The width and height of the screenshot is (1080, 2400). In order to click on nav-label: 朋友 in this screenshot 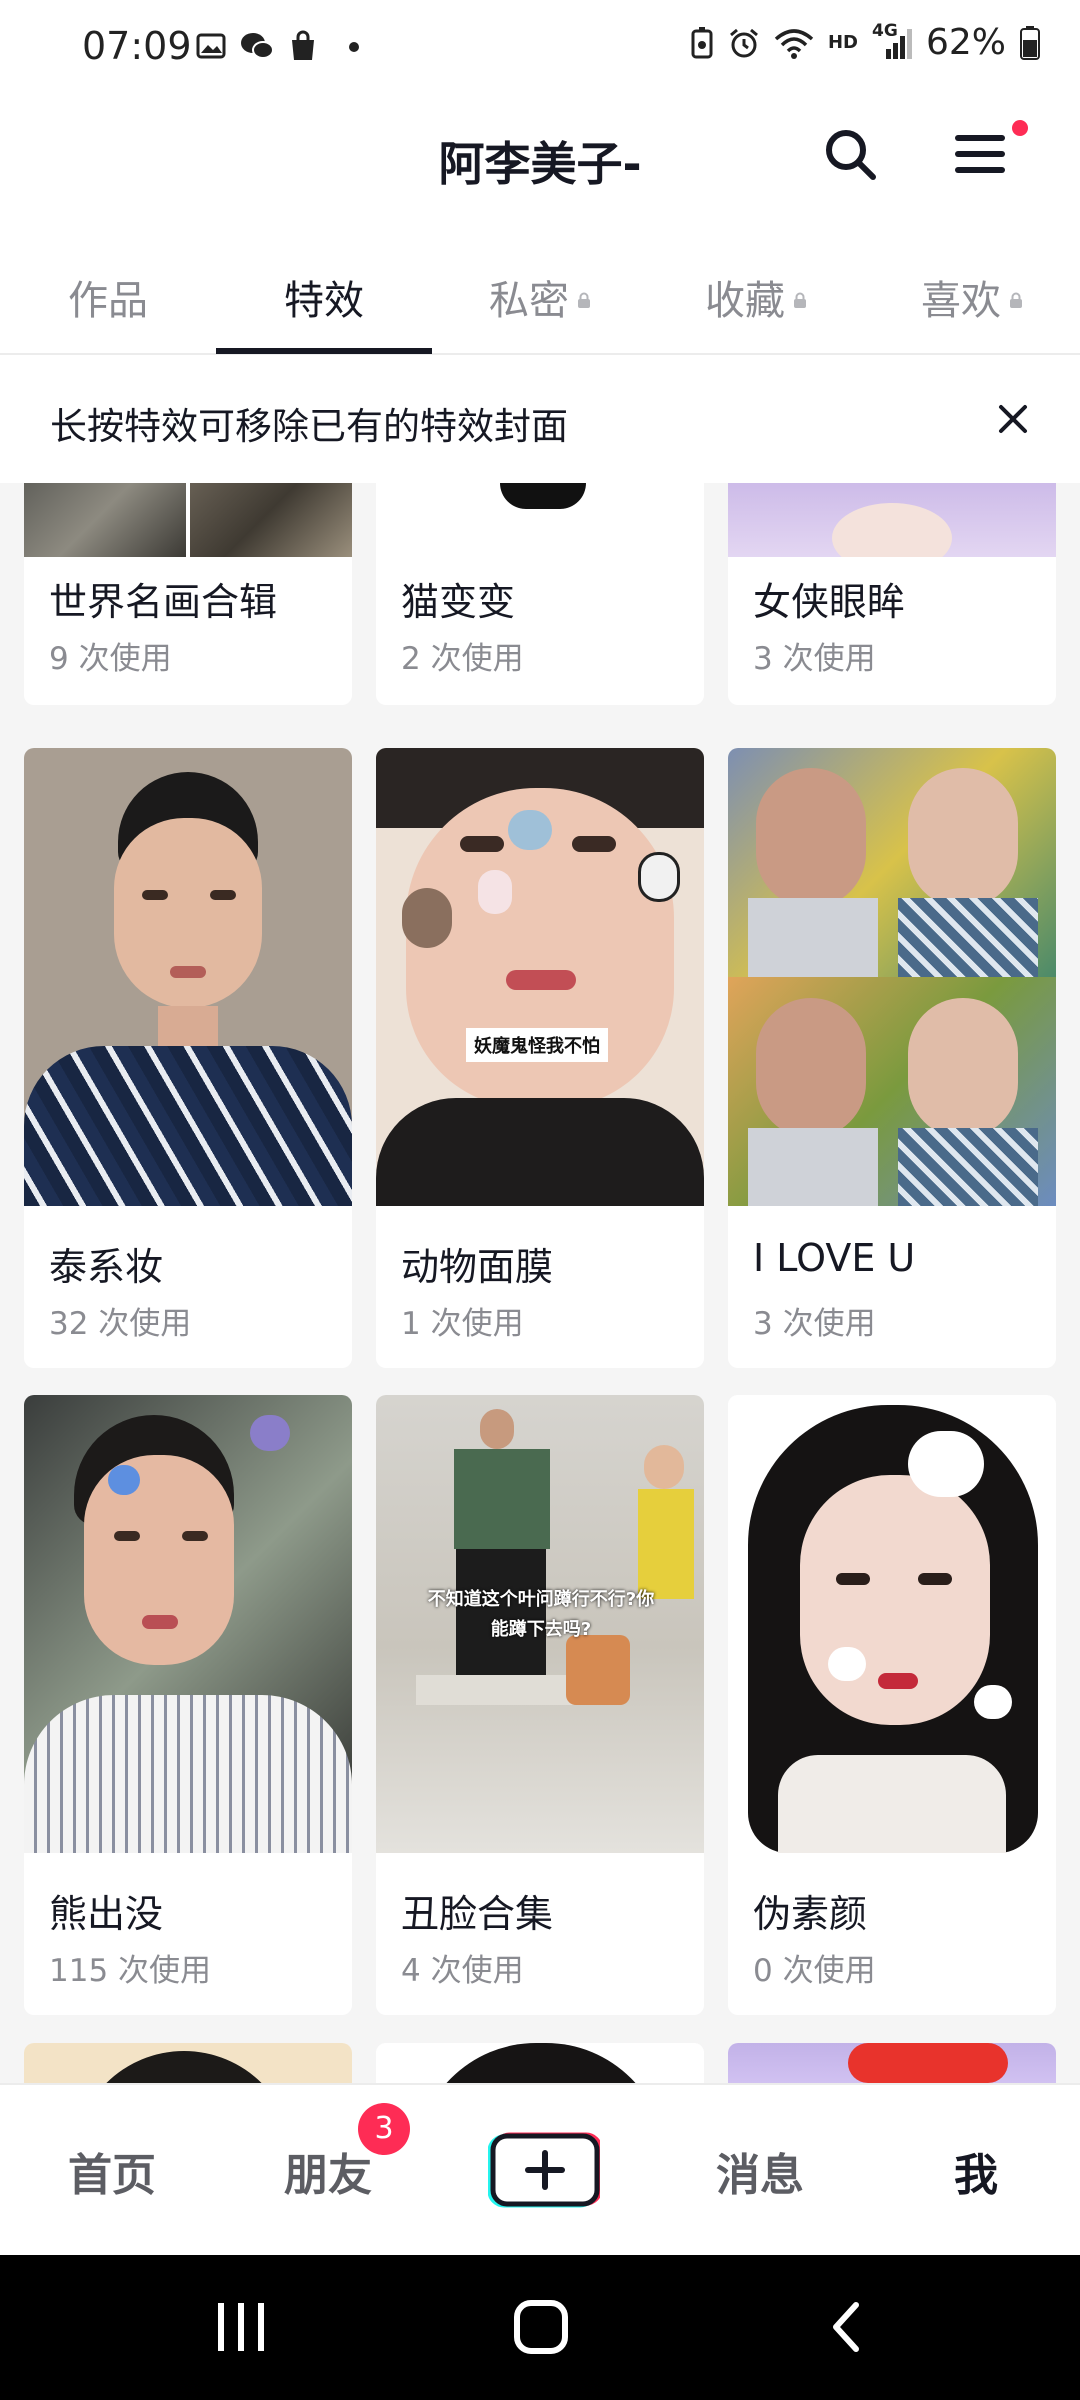, I will do `click(328, 2175)`.